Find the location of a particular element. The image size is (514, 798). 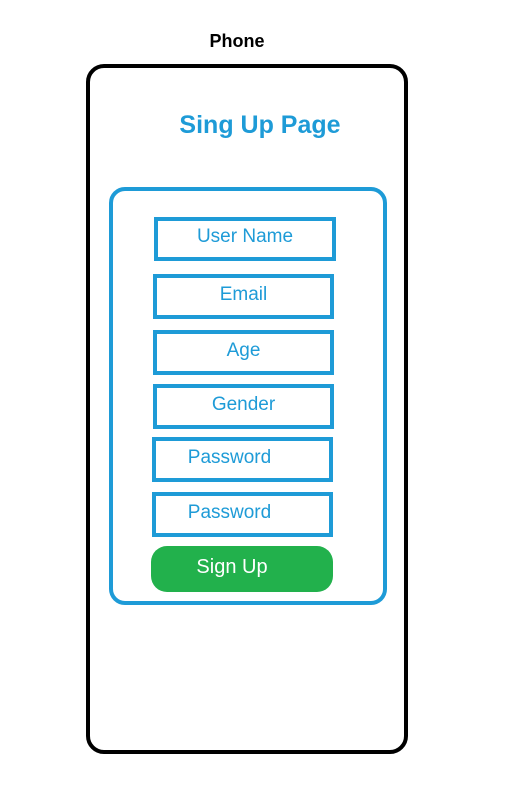

confirm-password-field-label: Password is located at coordinates (229, 512).